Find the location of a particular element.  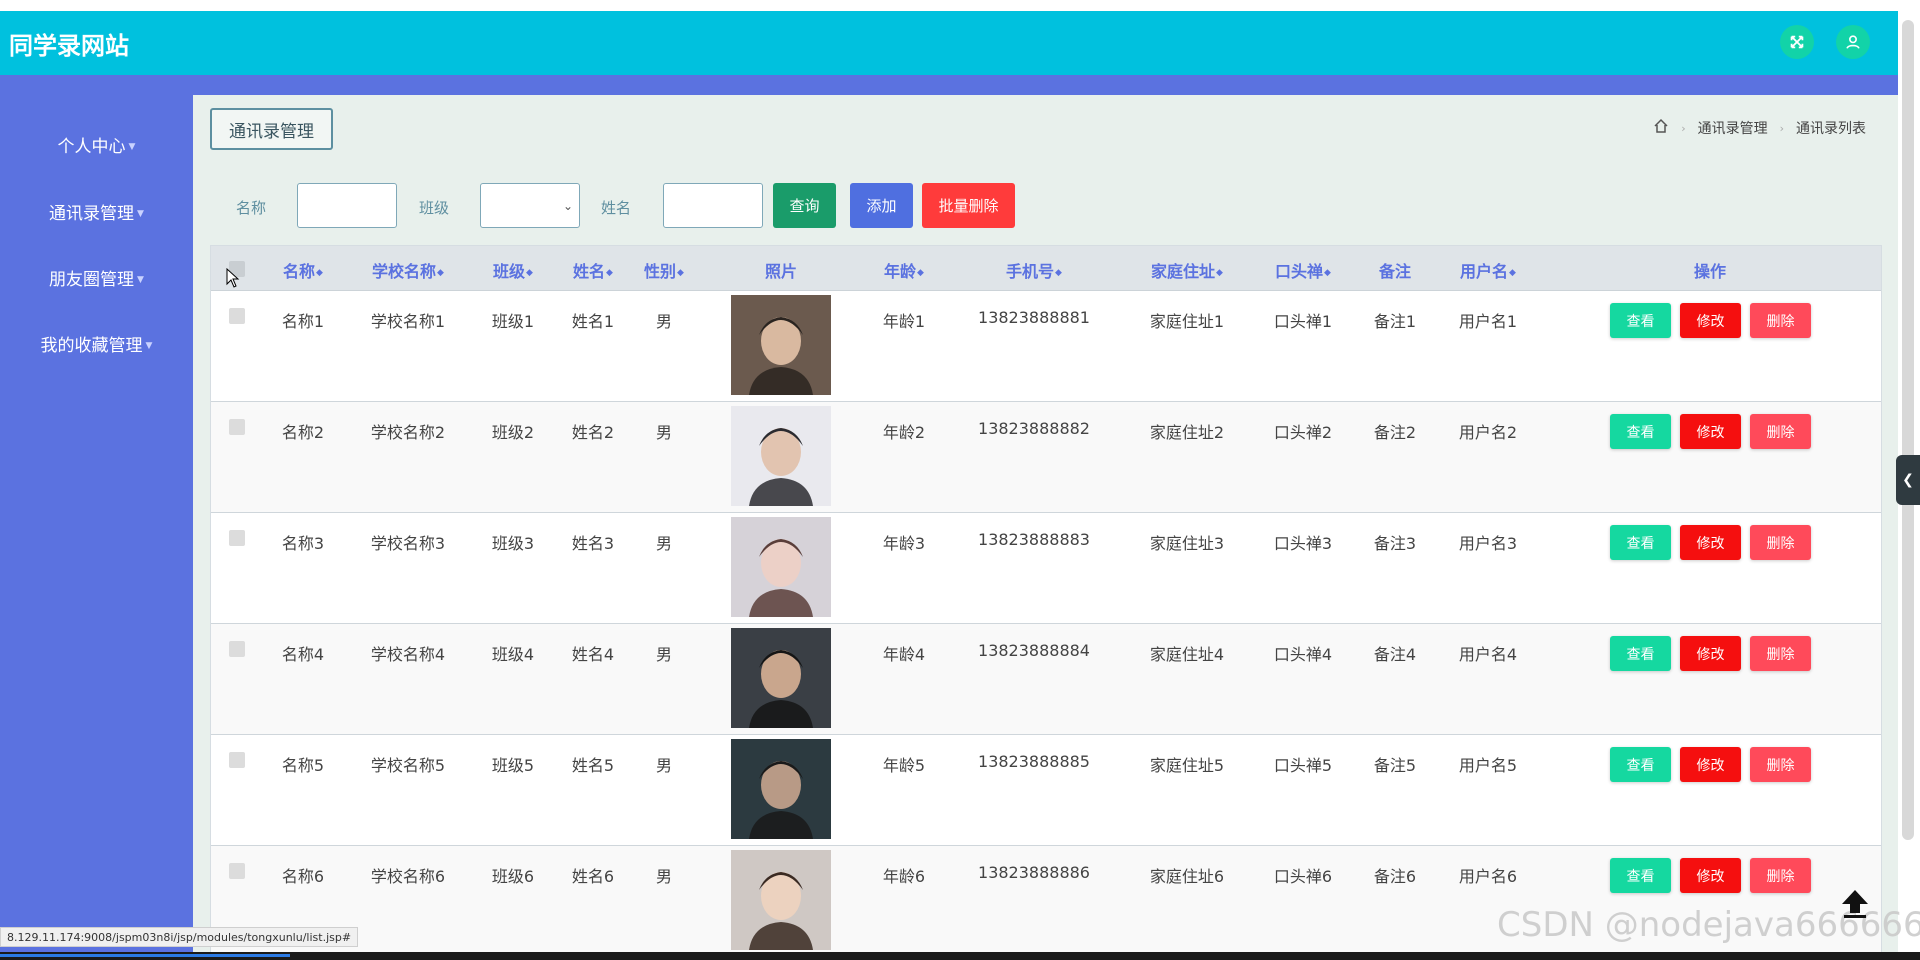

col-header-remark: 备注 is located at coordinates (1395, 271).